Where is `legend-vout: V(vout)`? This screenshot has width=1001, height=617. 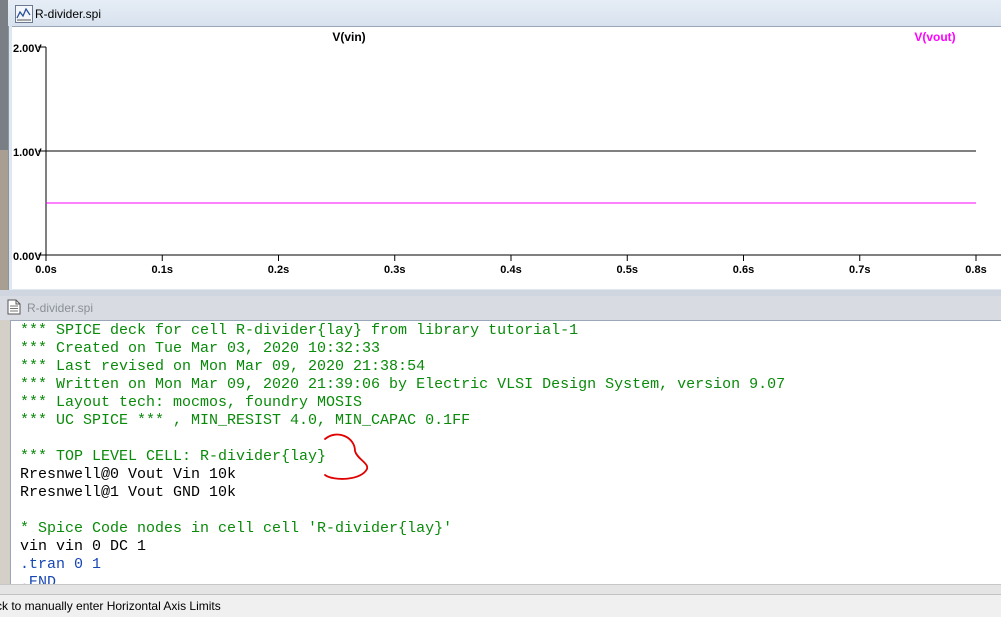
legend-vout: V(vout) is located at coordinates (934, 37).